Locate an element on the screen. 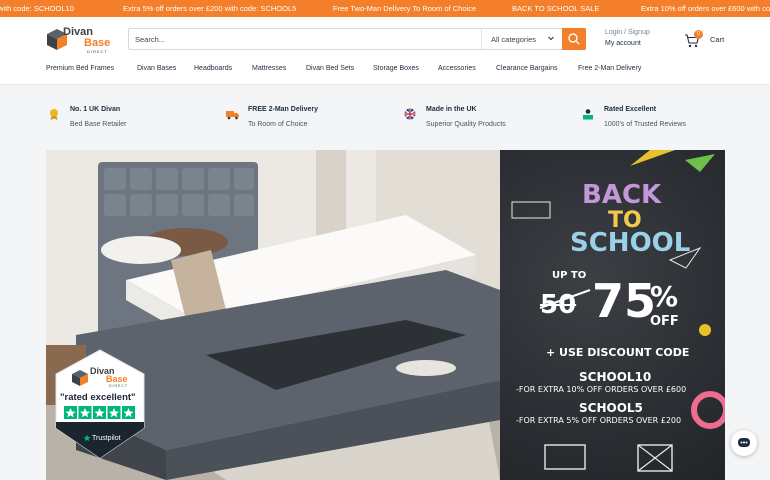 The width and height of the screenshot is (770, 480). login-signup-link: Login / Signup is located at coordinates (627, 32).